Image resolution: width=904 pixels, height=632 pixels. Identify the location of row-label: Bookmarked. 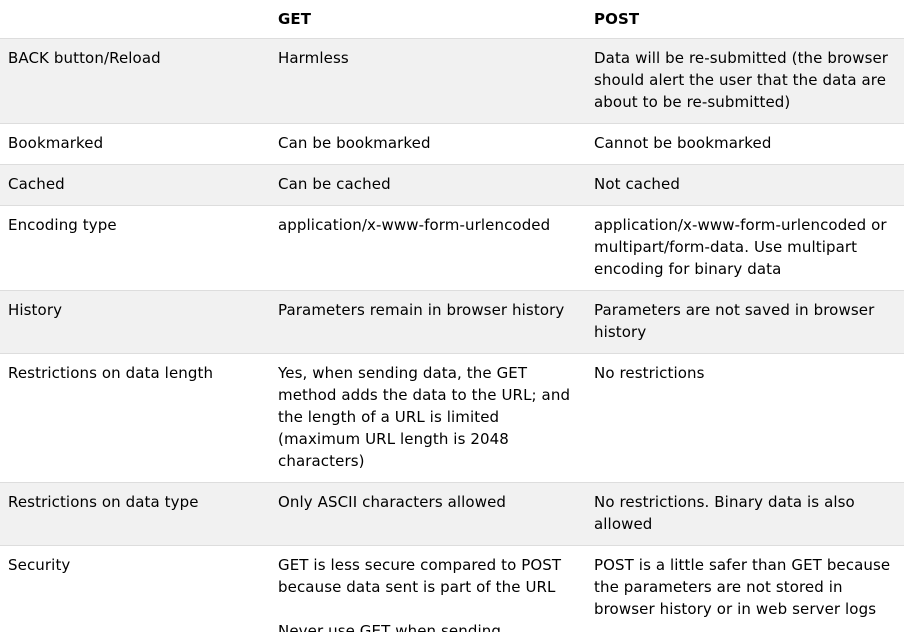
(135, 144).